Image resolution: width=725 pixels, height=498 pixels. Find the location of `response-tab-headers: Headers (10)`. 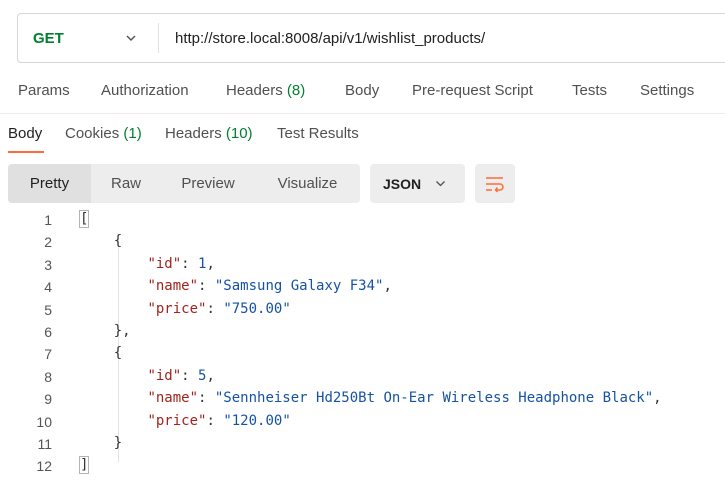

response-tab-headers: Headers (10) is located at coordinates (209, 133).